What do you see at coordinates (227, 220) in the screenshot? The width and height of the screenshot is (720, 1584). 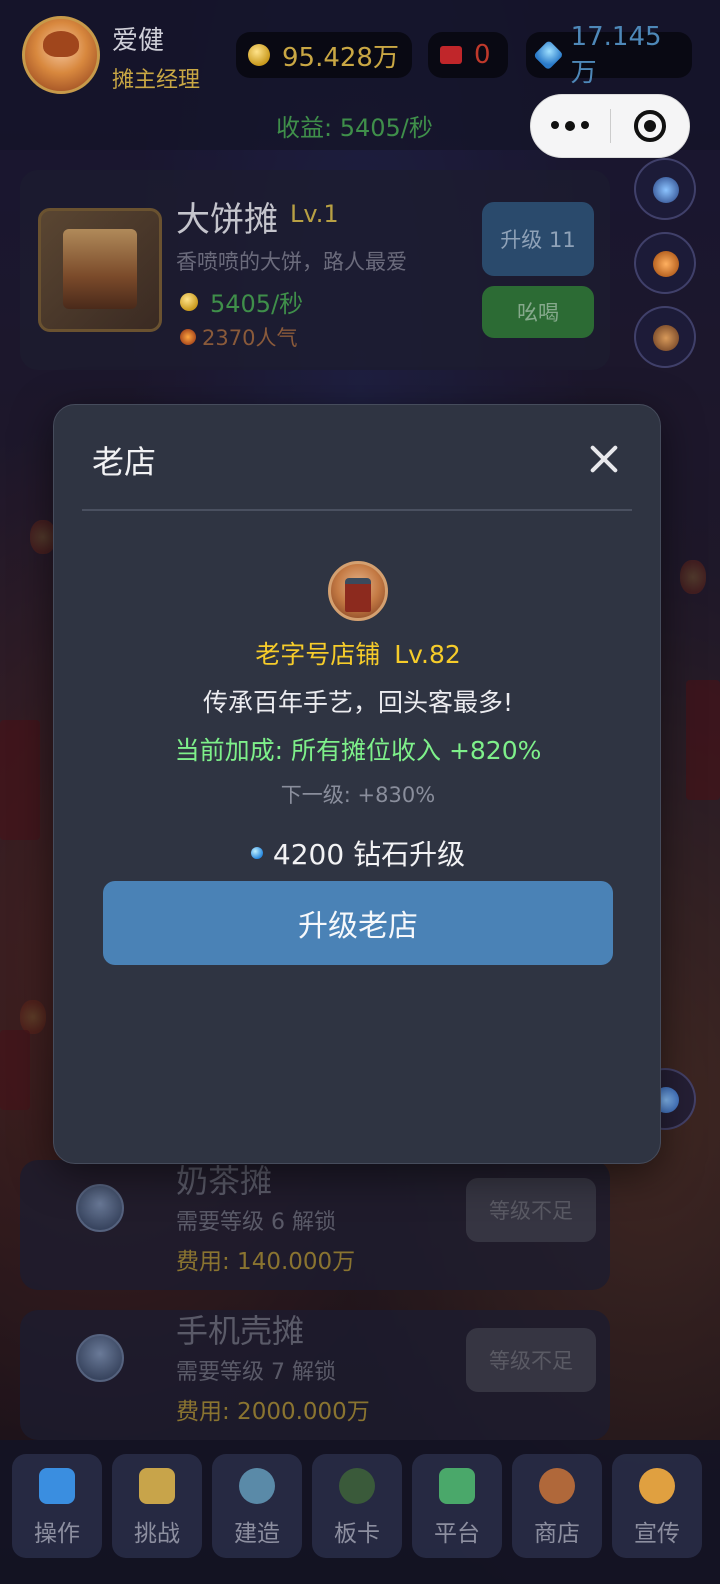 I see `stall-name: 大饼摊` at bounding box center [227, 220].